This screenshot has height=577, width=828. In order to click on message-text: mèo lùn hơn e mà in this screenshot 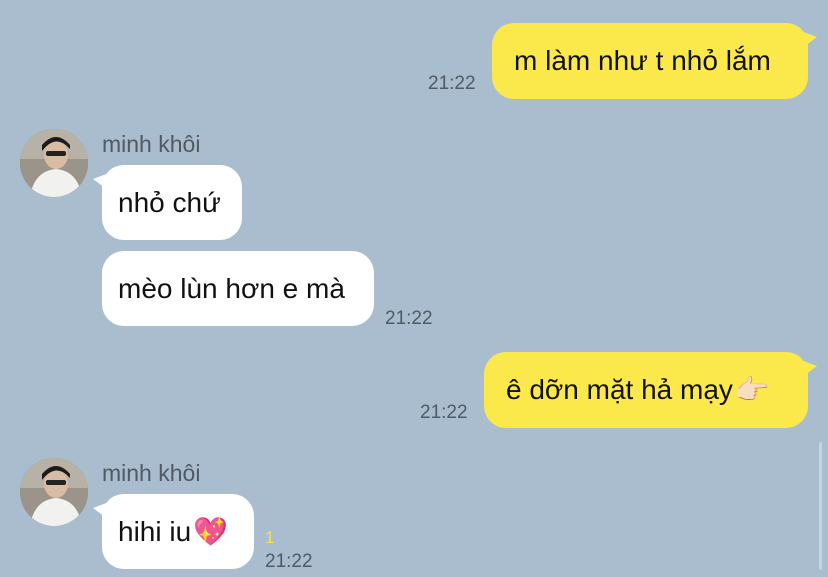, I will do `click(231, 288)`.